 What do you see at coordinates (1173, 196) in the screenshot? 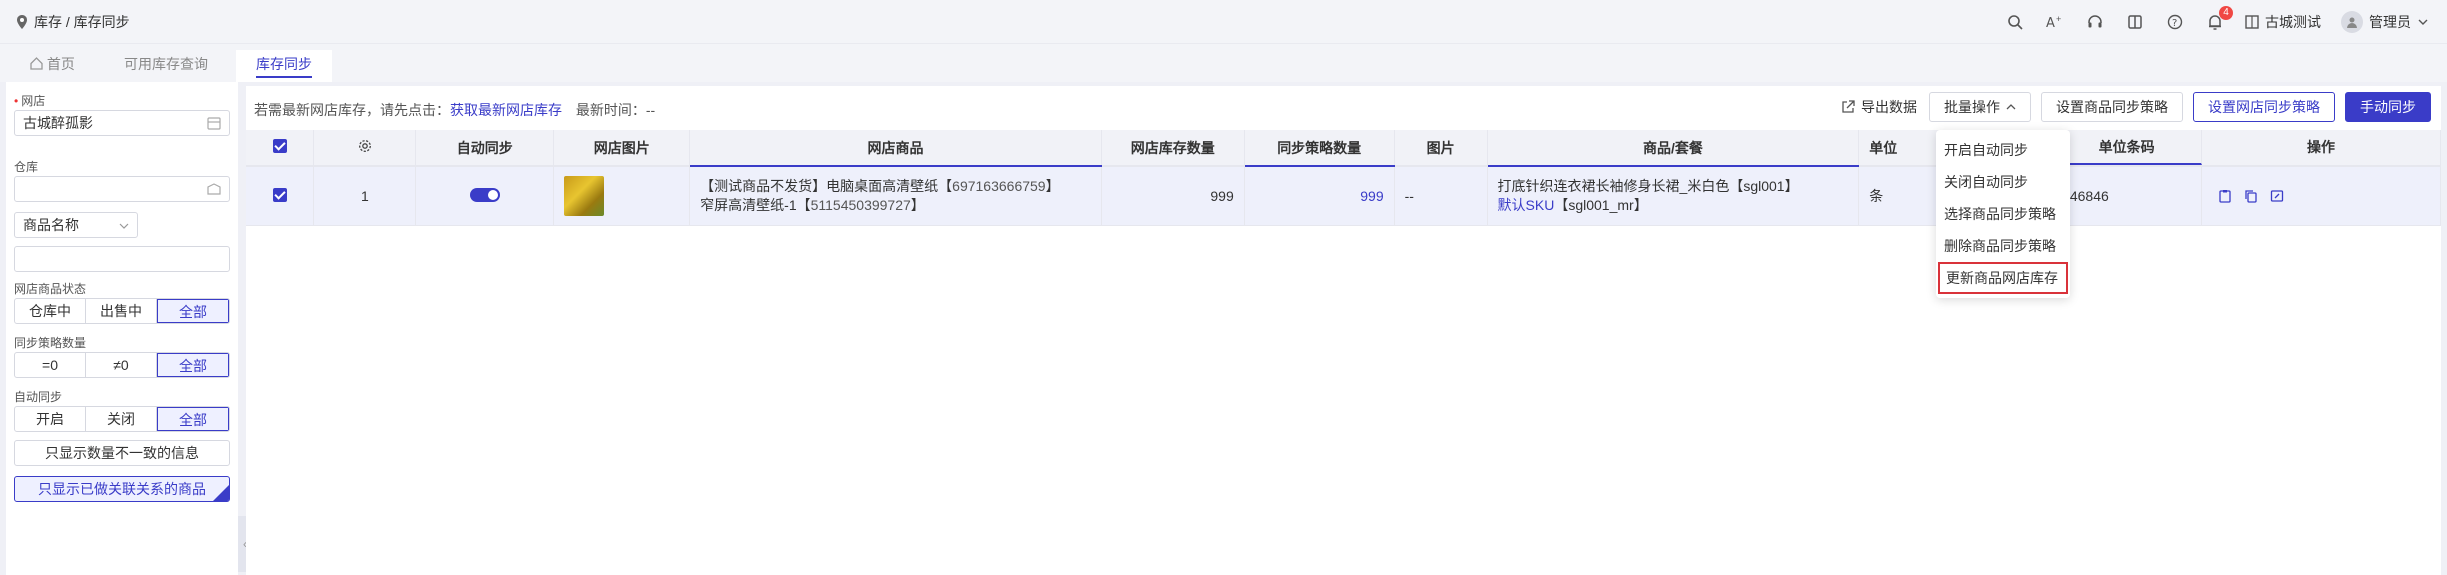
I see `shop-stock-cell: 999` at bounding box center [1173, 196].